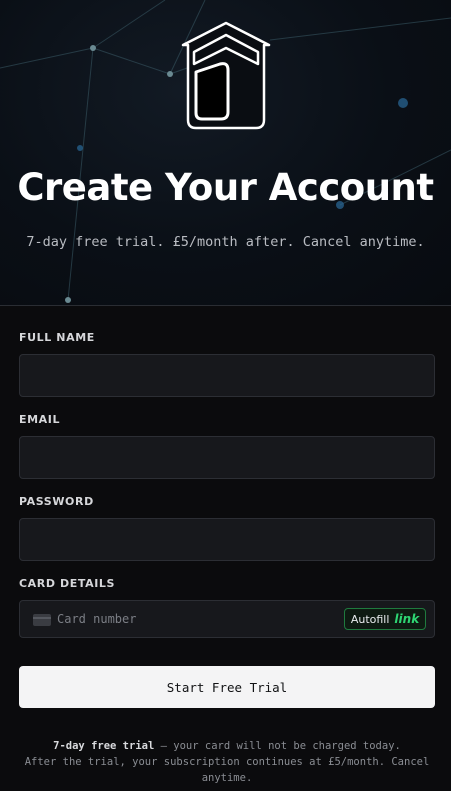  I want to click on page-title: Create Your Account, so click(225, 187).